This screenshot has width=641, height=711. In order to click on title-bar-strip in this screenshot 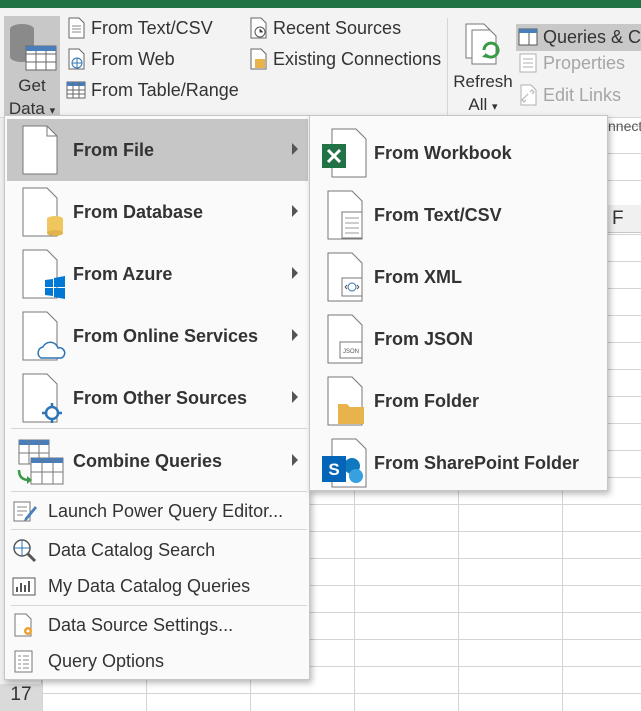, I will do `click(320, 4)`.